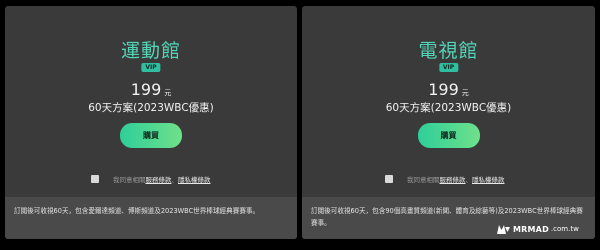 Image resolution: width=600 pixels, height=250 pixels. I want to click on watermark: MRMAD .com.tw, so click(538, 229).